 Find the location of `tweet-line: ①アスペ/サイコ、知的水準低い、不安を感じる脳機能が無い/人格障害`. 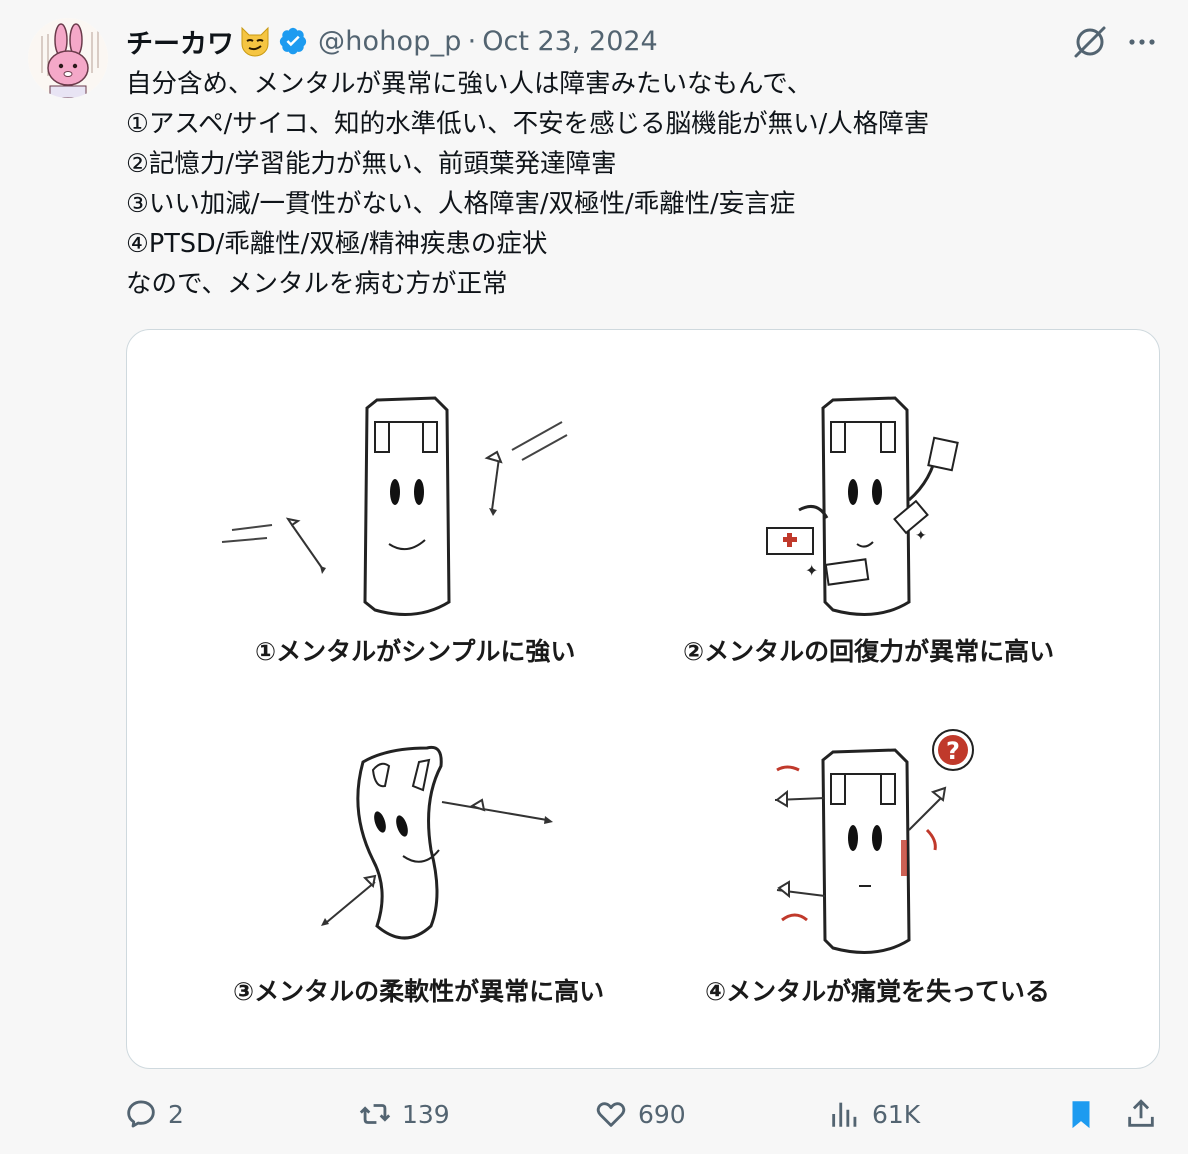

tweet-line: ①アスペ/サイコ、知的水準低い、不安を感じる脳機能が無い/人格障害 is located at coordinates (528, 124).